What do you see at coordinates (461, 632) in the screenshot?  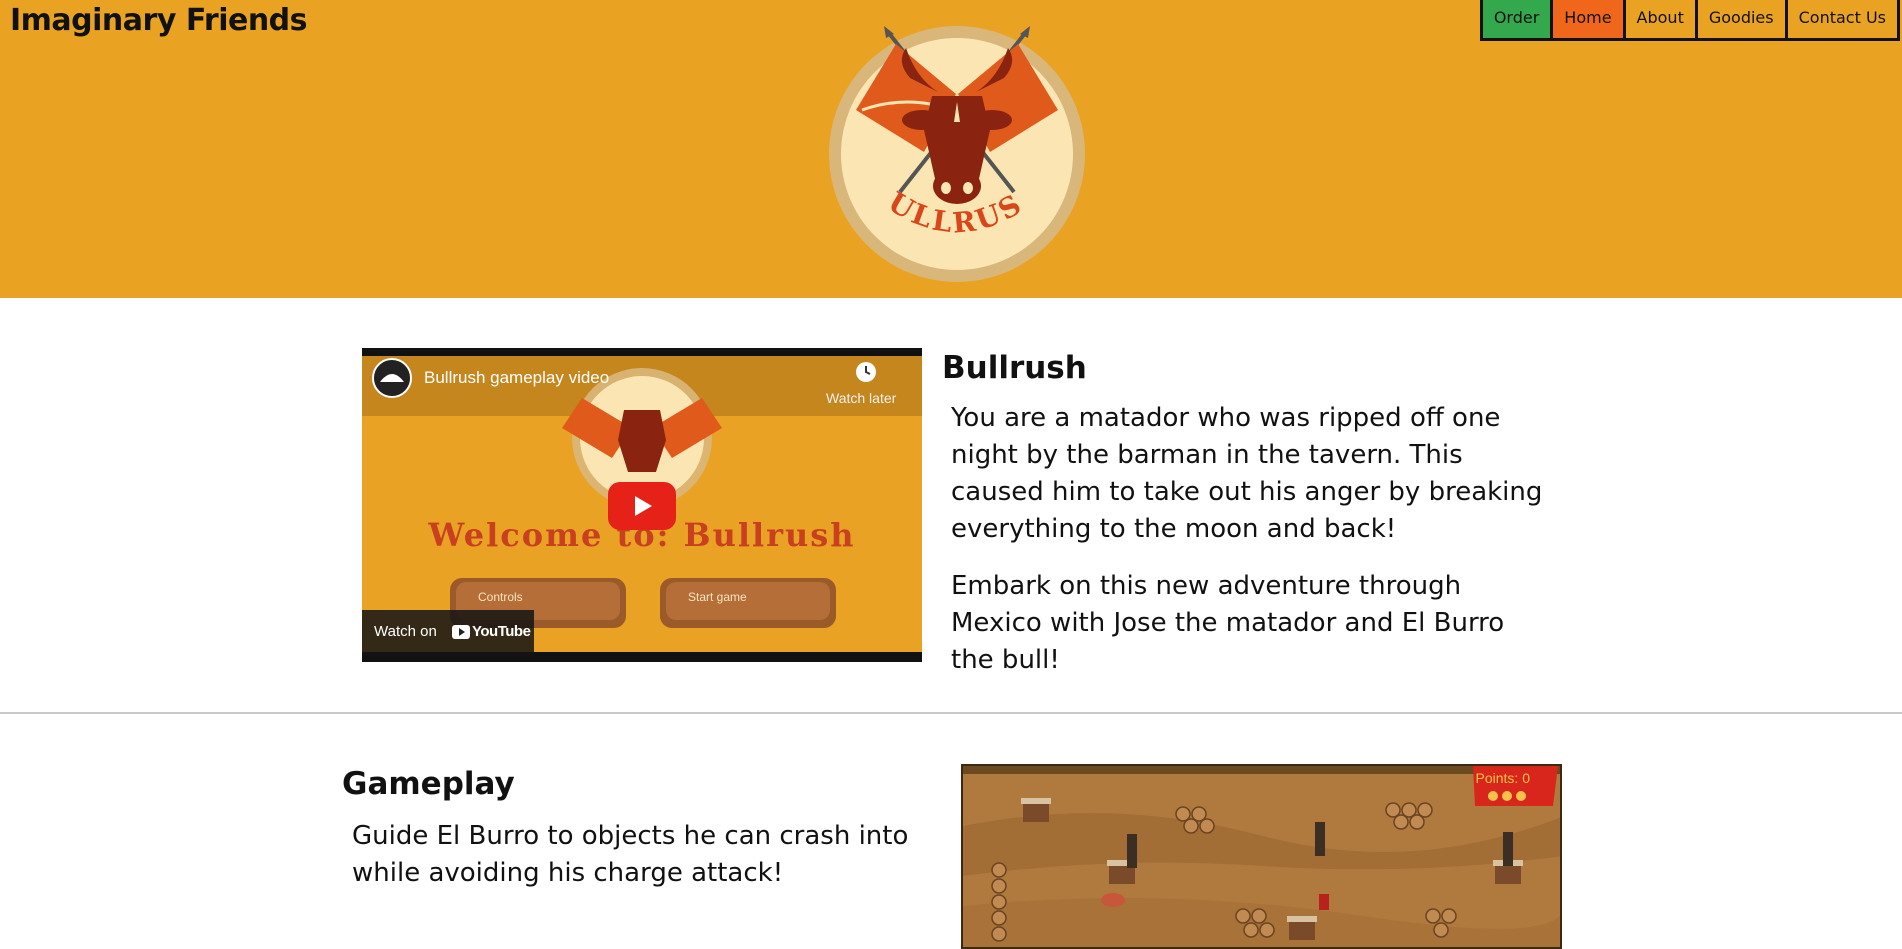 I see `youtube-logo-icon` at bounding box center [461, 632].